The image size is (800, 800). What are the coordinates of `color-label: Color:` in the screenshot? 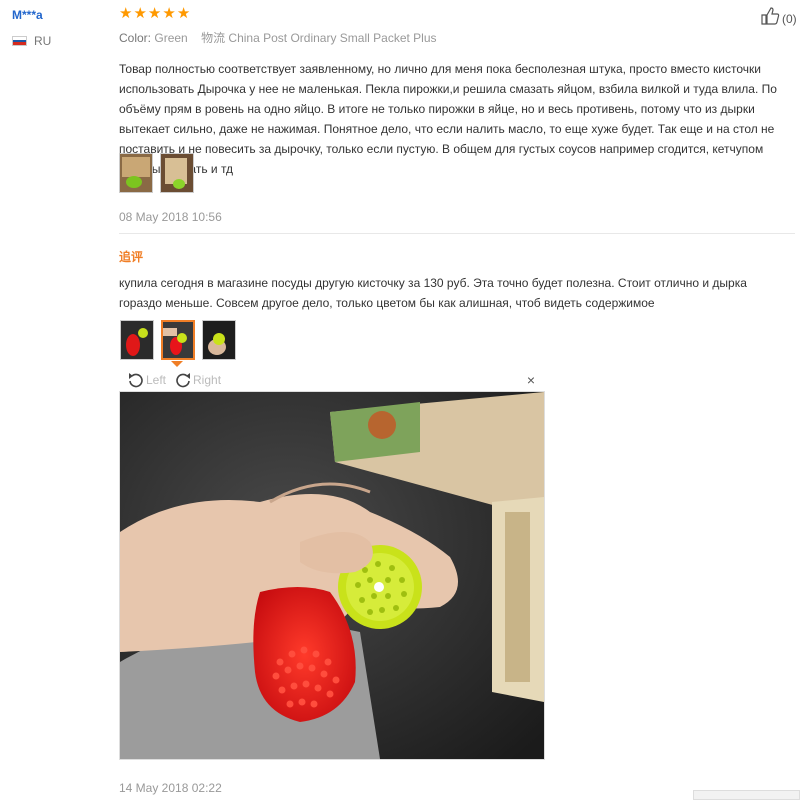 It's located at (135, 38).